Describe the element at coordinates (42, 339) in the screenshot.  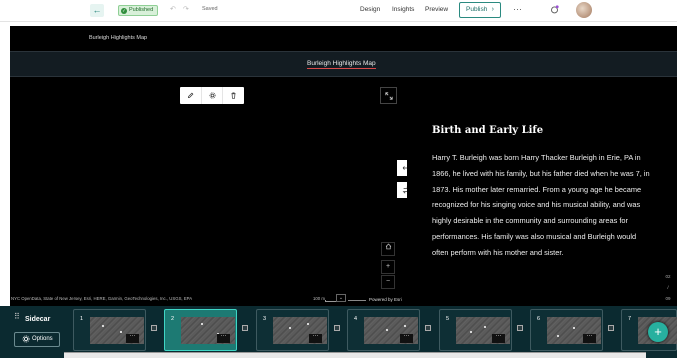
I see `options-label: Options` at that location.